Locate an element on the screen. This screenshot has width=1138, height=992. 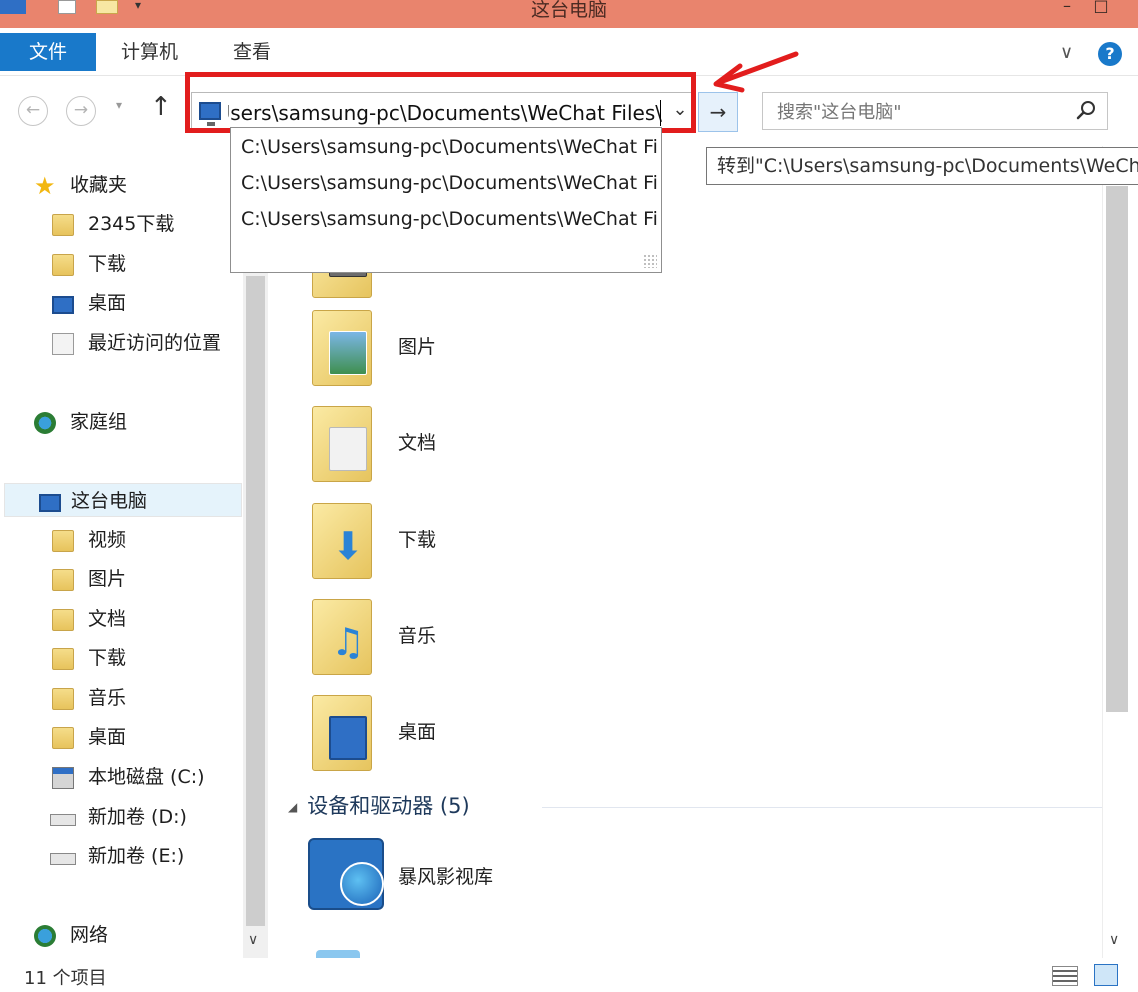
star-icon: ★ is located at coordinates (45, 186).